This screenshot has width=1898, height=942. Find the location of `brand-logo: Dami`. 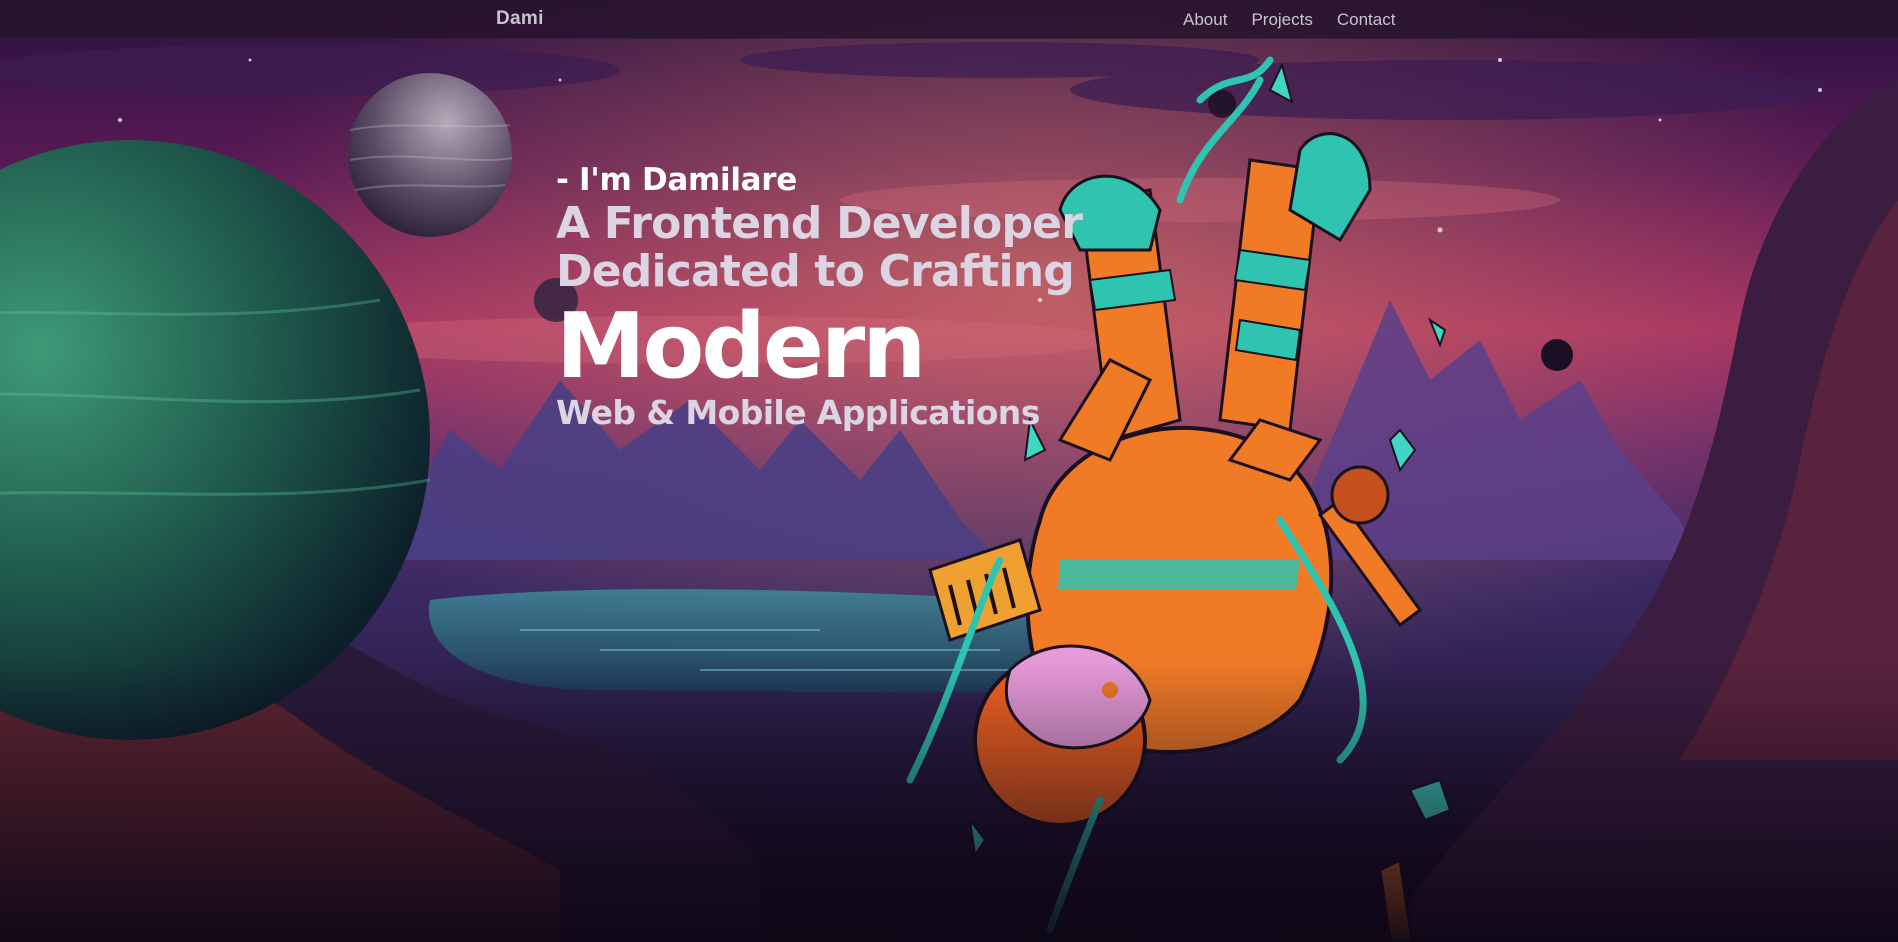

brand-logo: Dami is located at coordinates (520, 19).